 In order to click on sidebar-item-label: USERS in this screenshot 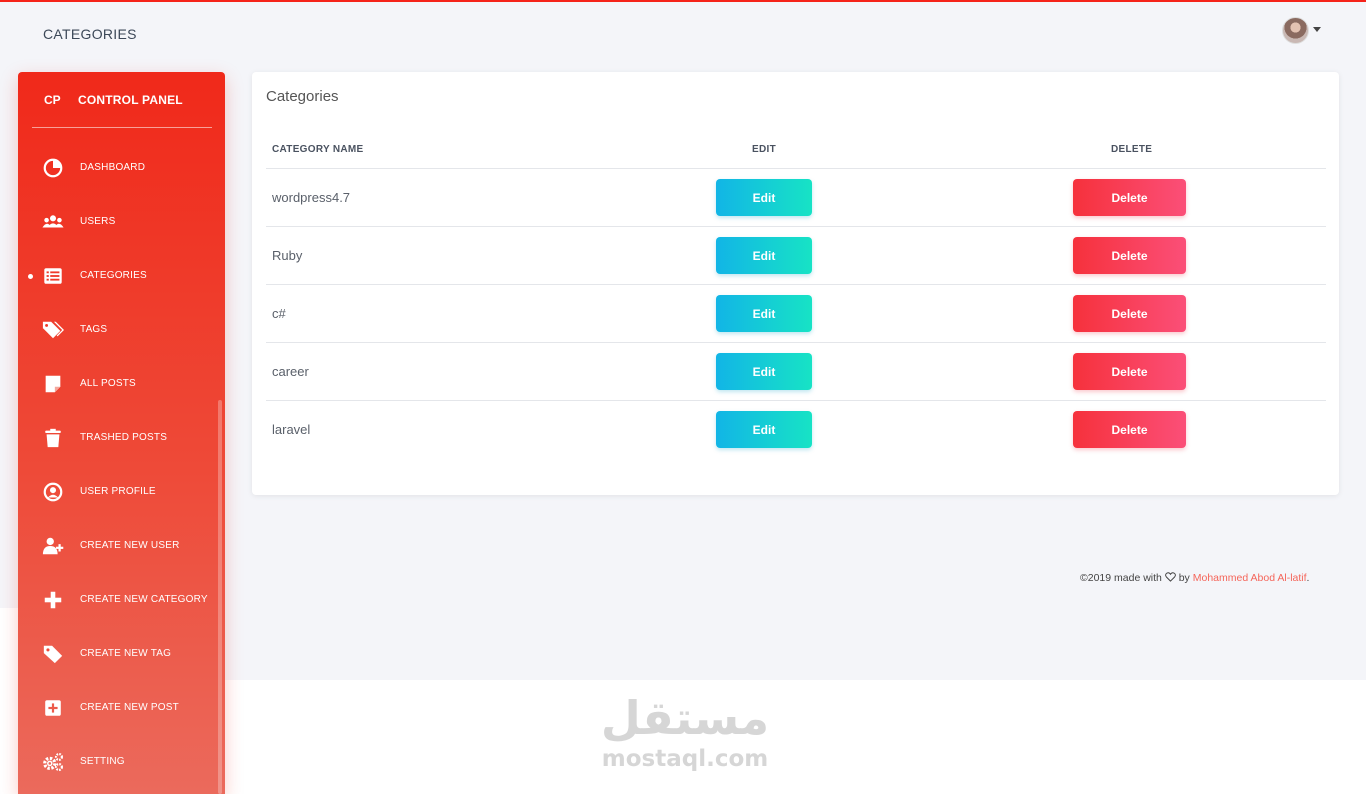, I will do `click(98, 221)`.